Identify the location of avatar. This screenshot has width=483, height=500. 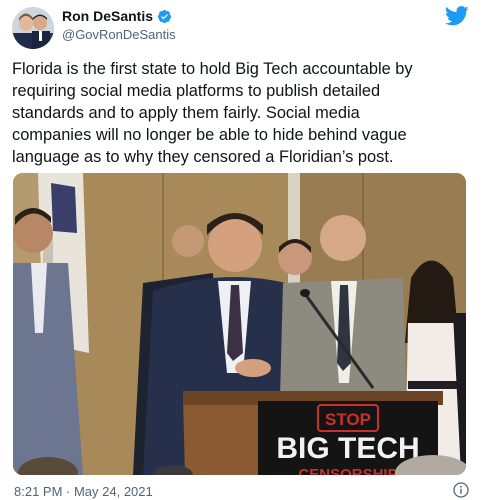
(33, 28).